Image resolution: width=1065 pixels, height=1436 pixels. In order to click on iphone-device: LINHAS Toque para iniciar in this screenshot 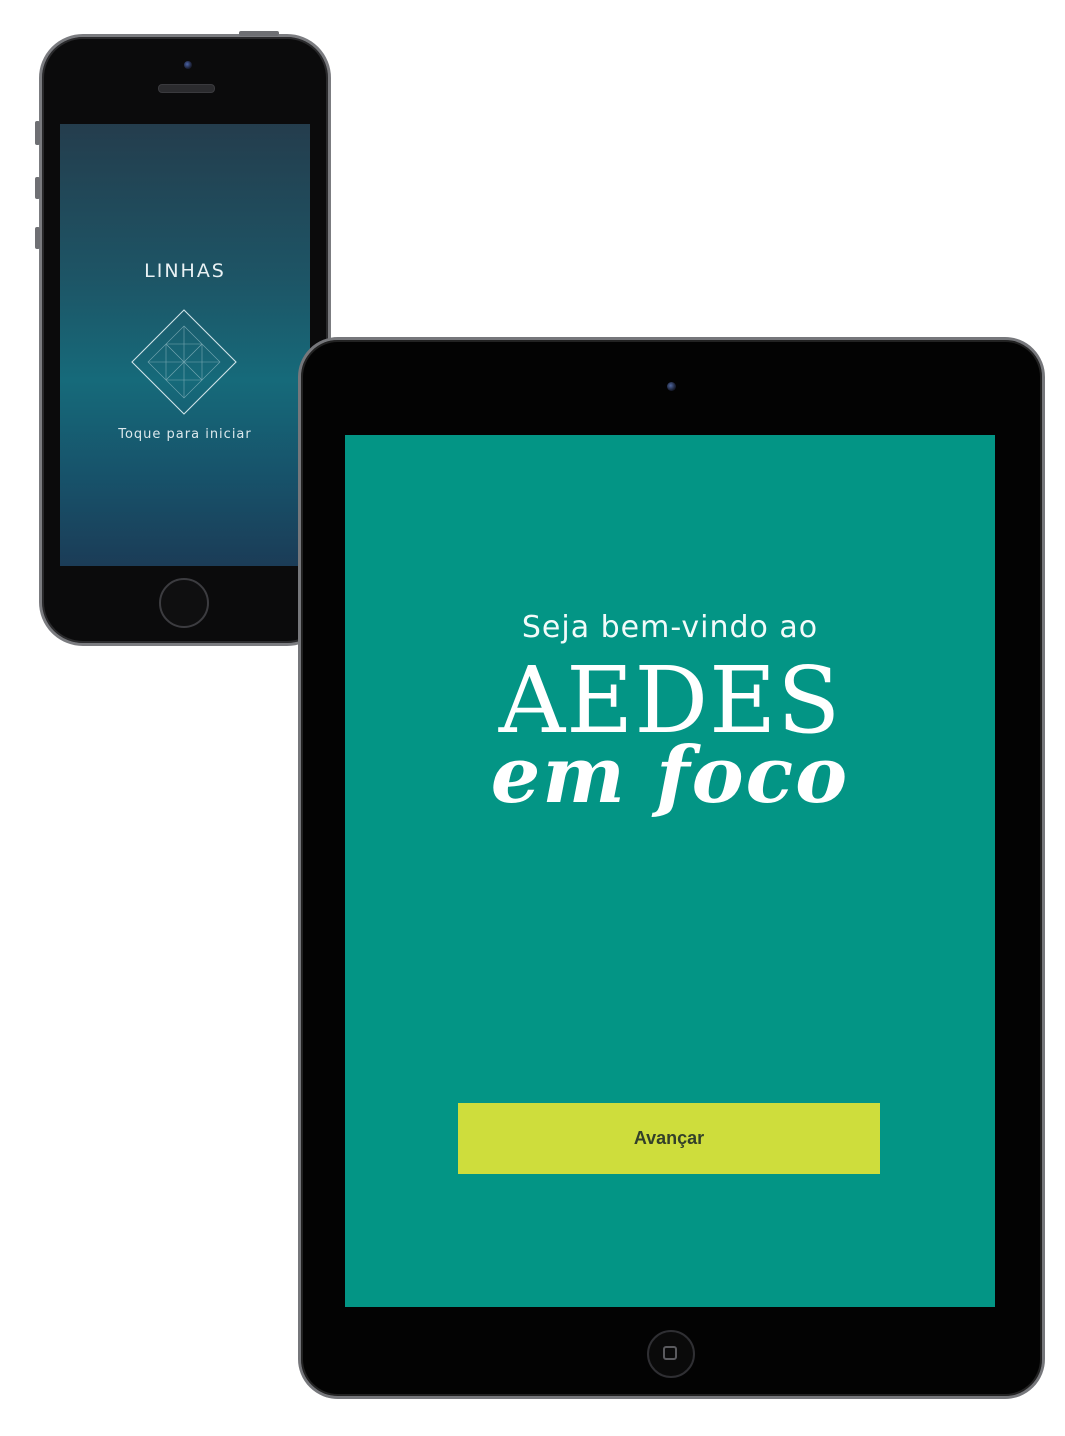, I will do `click(183, 338)`.